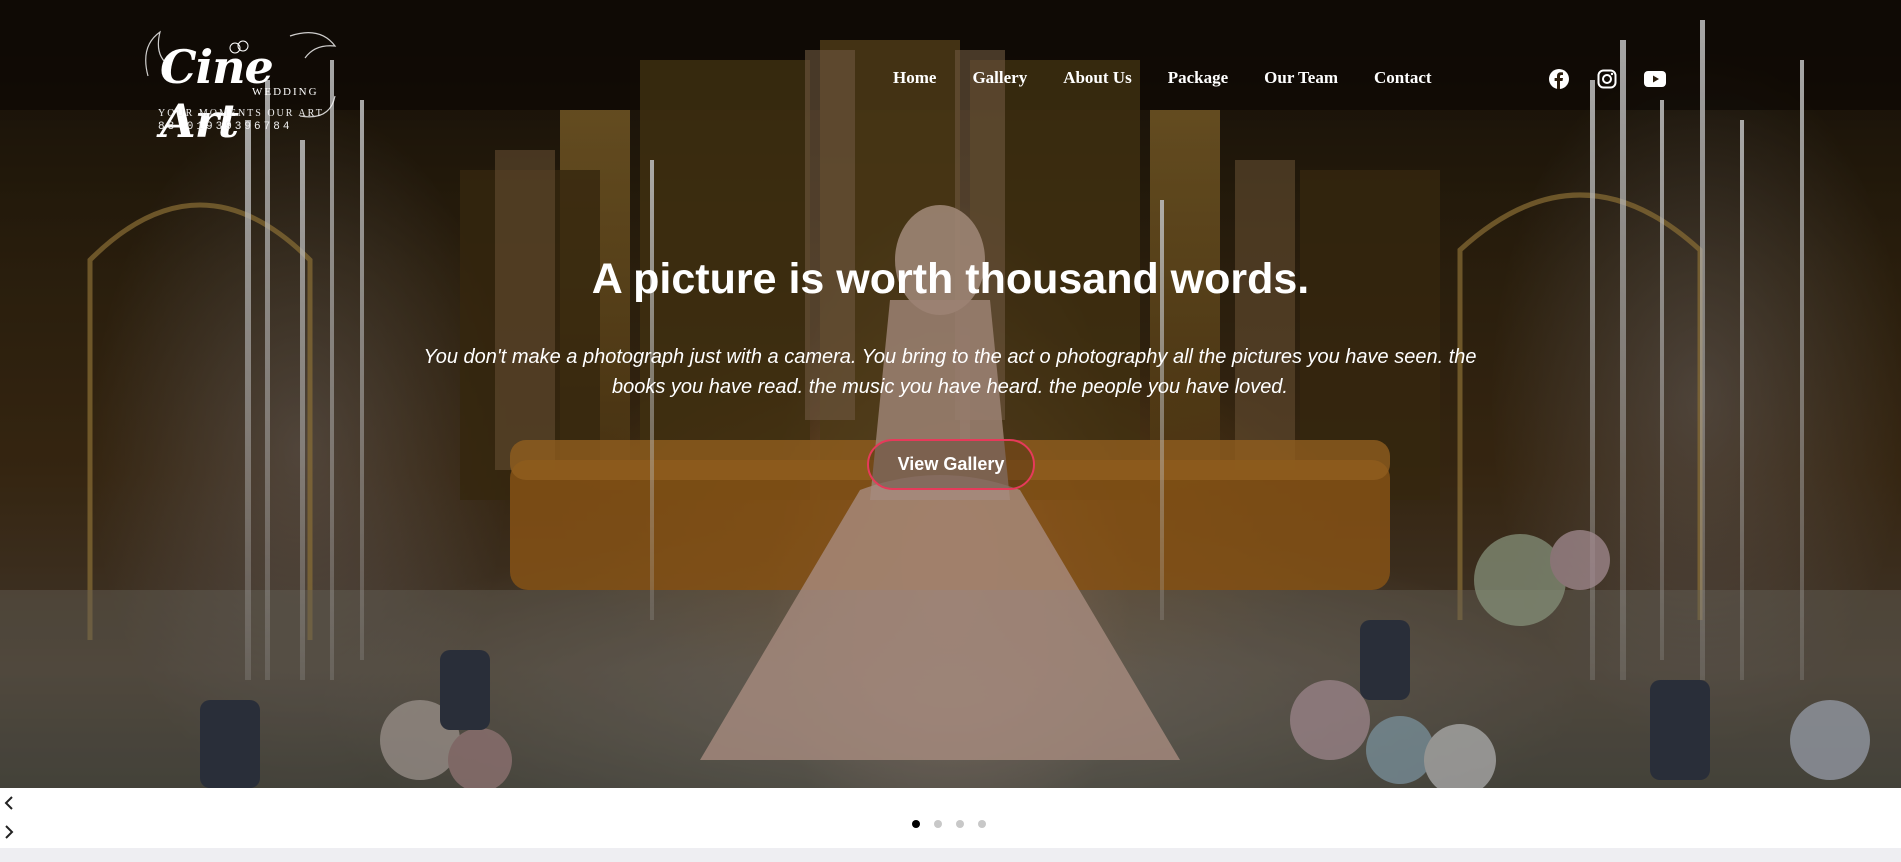 The height and width of the screenshot is (862, 1901). Describe the element at coordinates (11, 833) in the screenshot. I see `chevron-right-icon` at that location.